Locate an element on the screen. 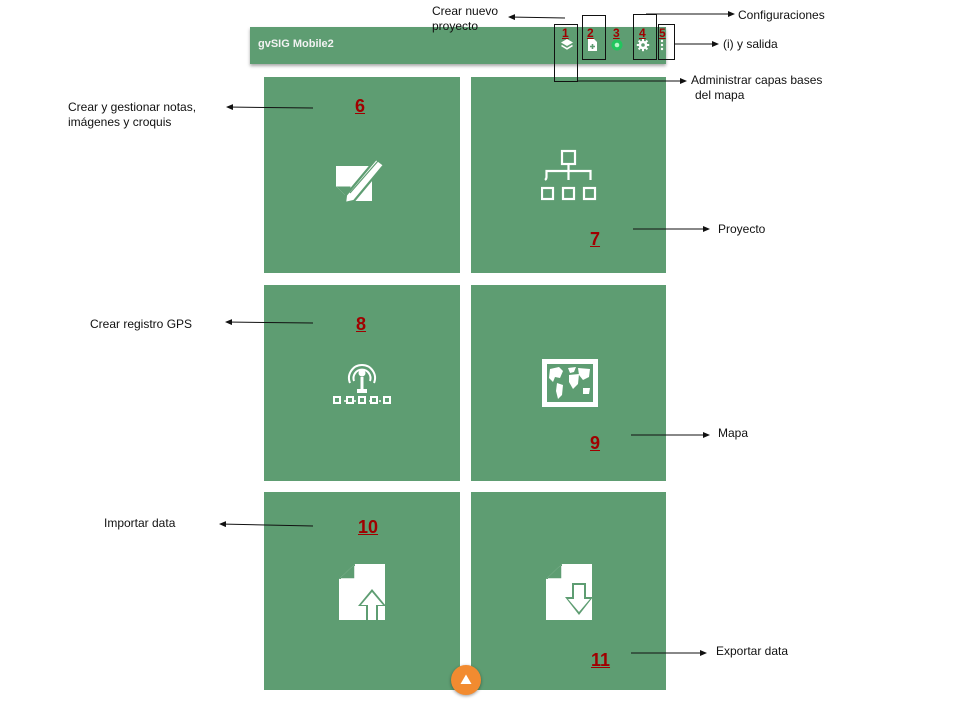 The image size is (960, 720). project-tree-icon is located at coordinates (569, 175).